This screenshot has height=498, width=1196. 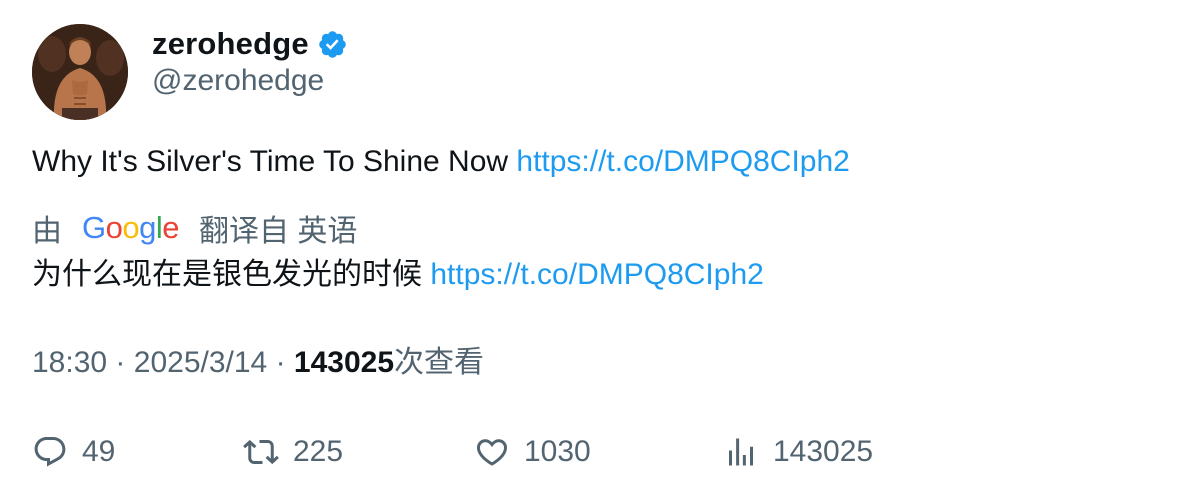 I want to click on tweet-date: 2025/3/14, so click(x=200, y=362).